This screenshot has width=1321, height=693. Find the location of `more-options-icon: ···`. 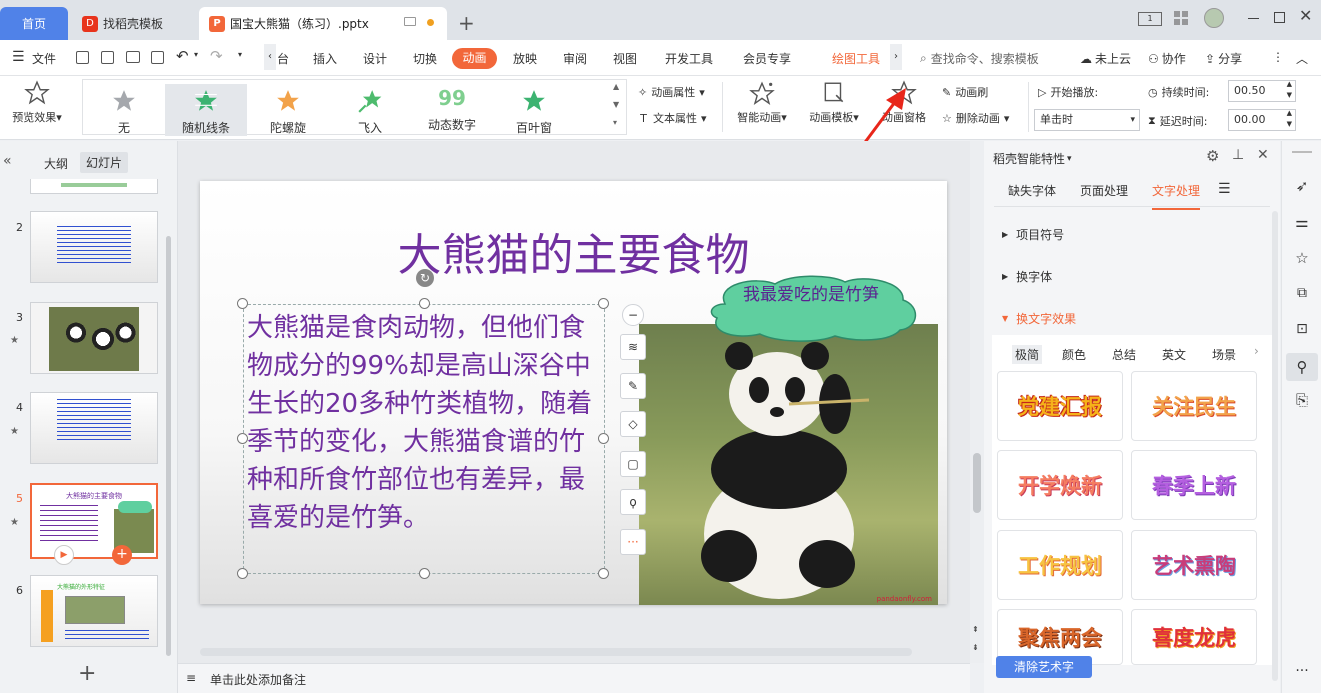

more-options-icon: ··· is located at coordinates (633, 542).